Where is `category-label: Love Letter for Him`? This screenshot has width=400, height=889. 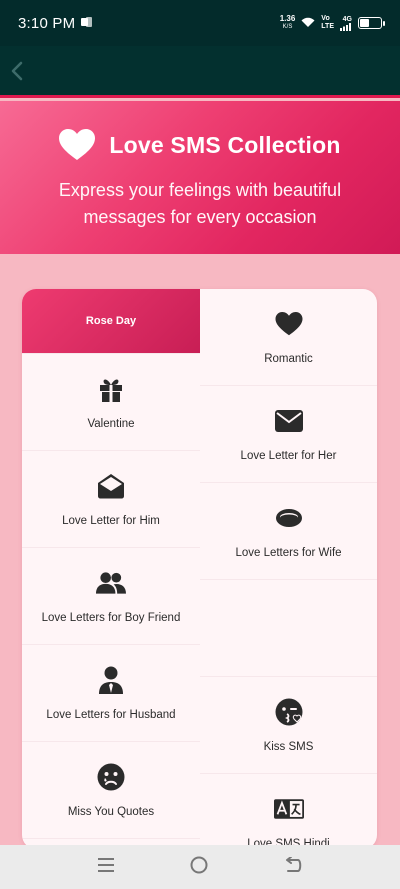 category-label: Love Letter for Him is located at coordinates (111, 521).